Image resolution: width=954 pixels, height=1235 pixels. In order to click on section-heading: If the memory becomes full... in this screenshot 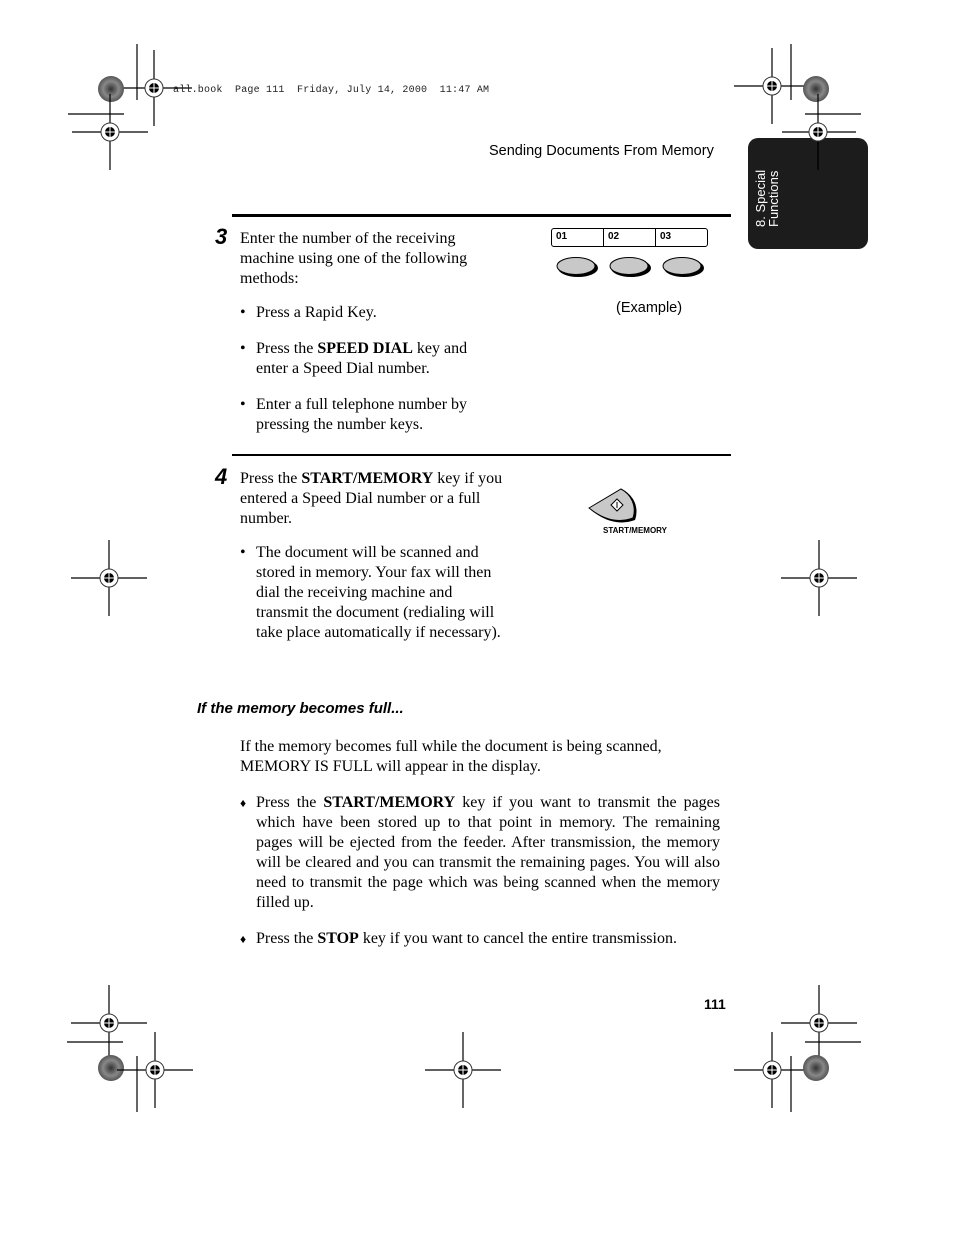, I will do `click(300, 708)`.